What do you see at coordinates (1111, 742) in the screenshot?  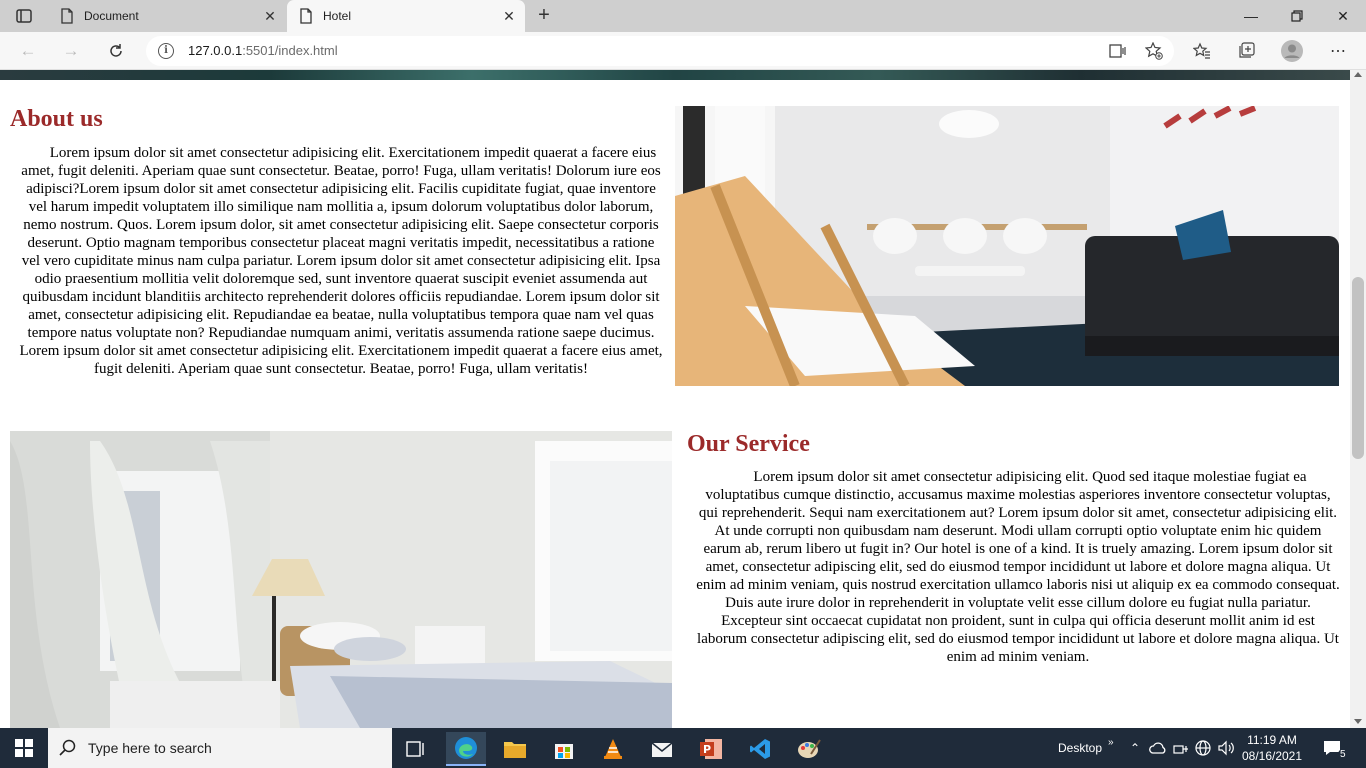 I see `chevron-right-icon: »` at bounding box center [1111, 742].